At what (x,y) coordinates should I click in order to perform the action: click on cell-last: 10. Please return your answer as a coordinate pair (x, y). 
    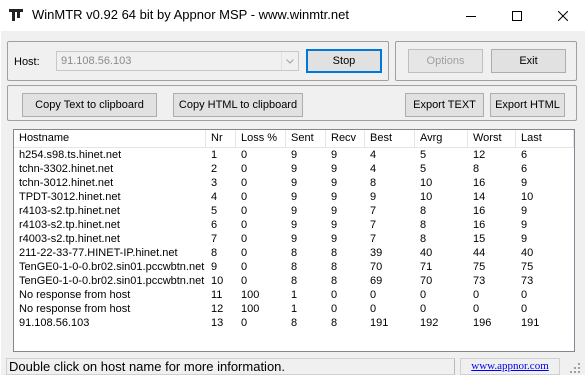
    Looking at the image, I should click on (527, 197).